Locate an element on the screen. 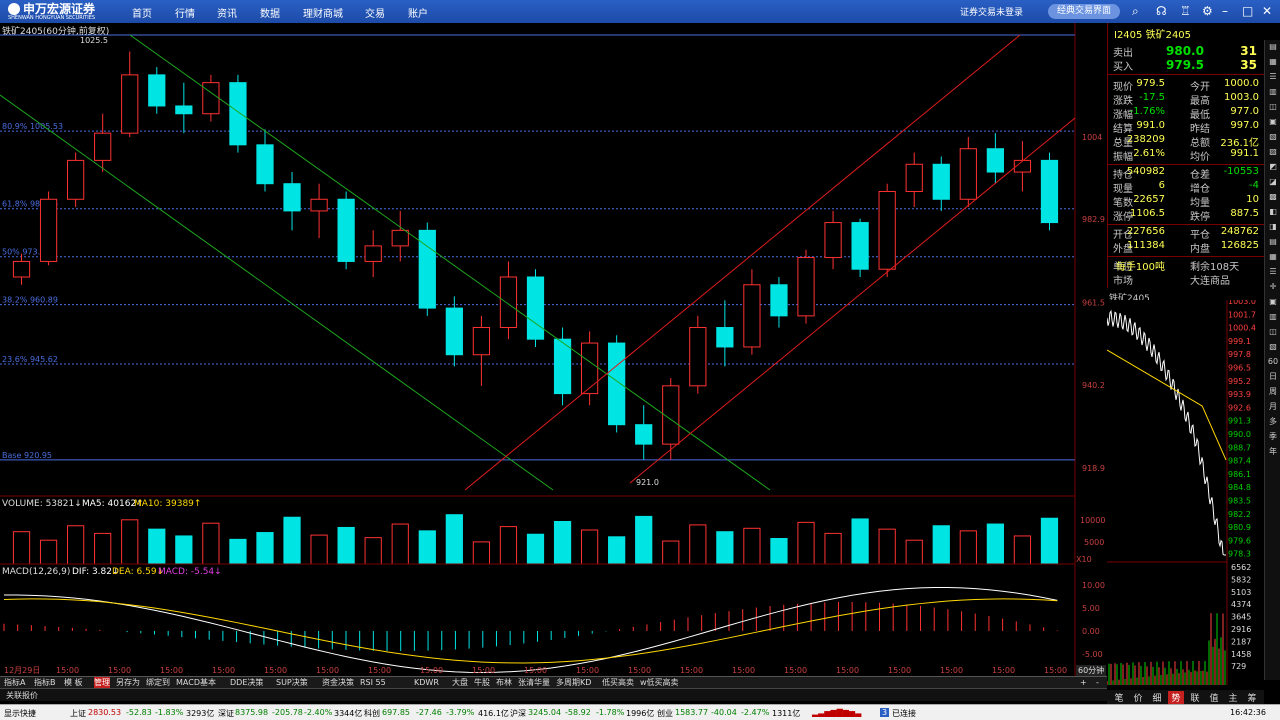 This screenshot has width=1280, height=720. mini-tab: 筹 is located at coordinates (1252, 697).